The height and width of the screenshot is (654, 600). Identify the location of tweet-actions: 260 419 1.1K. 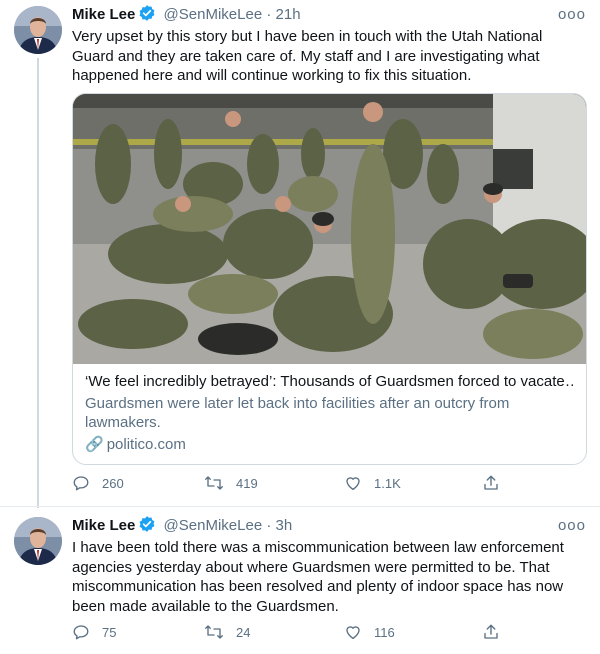
(292, 484).